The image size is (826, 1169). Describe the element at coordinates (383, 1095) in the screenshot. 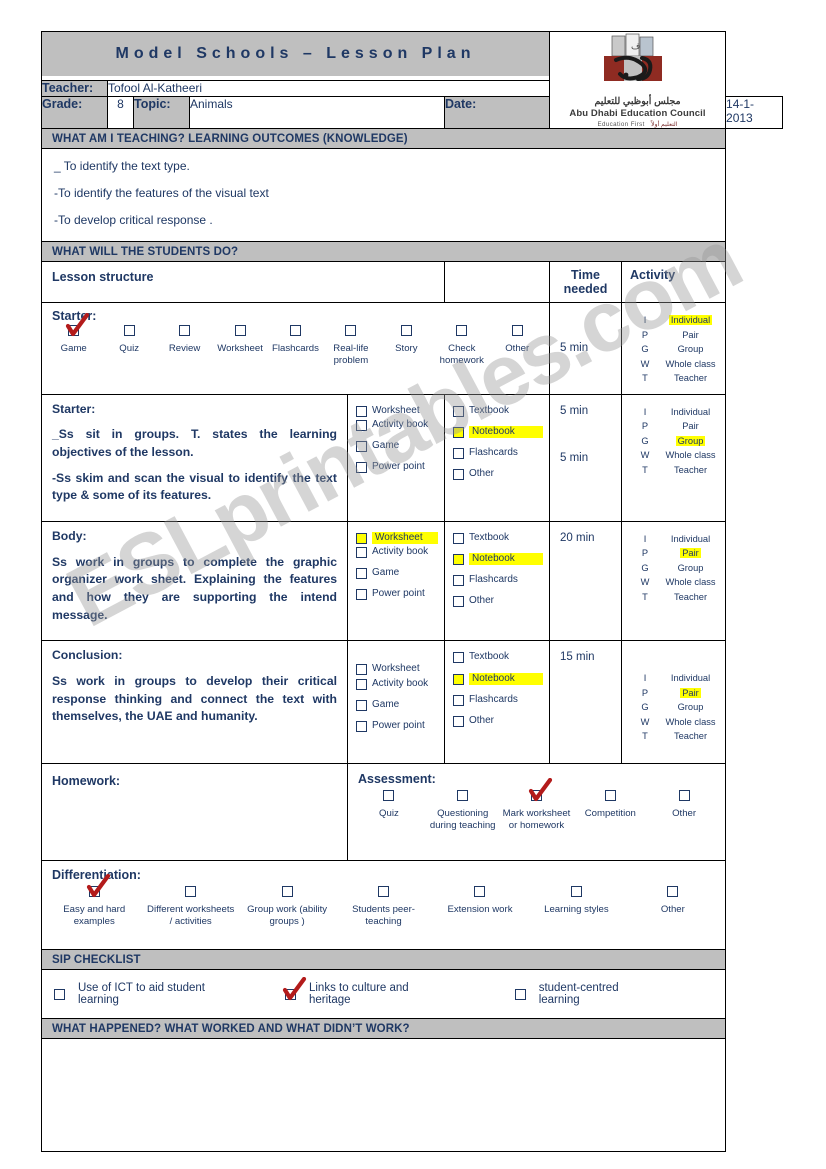

I see `reflection-field` at that location.